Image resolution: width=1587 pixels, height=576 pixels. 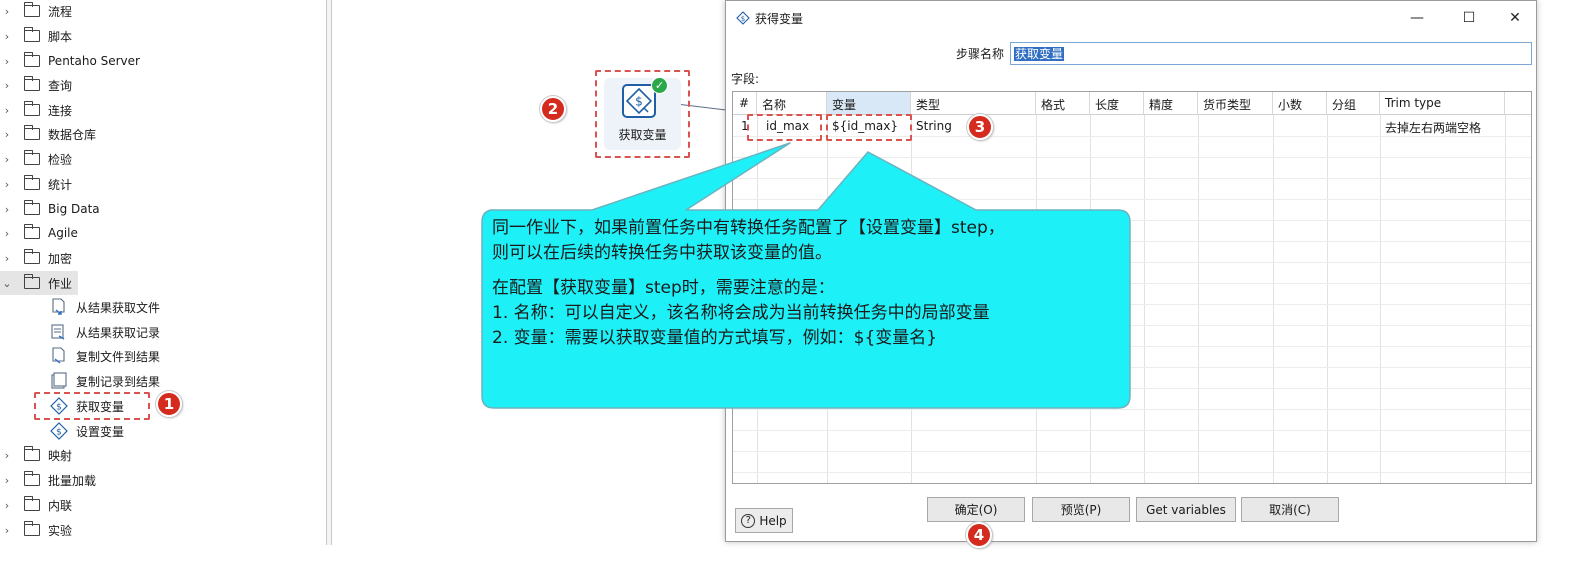 I want to click on column-header-currency: 货币类型, so click(x=1235, y=103).